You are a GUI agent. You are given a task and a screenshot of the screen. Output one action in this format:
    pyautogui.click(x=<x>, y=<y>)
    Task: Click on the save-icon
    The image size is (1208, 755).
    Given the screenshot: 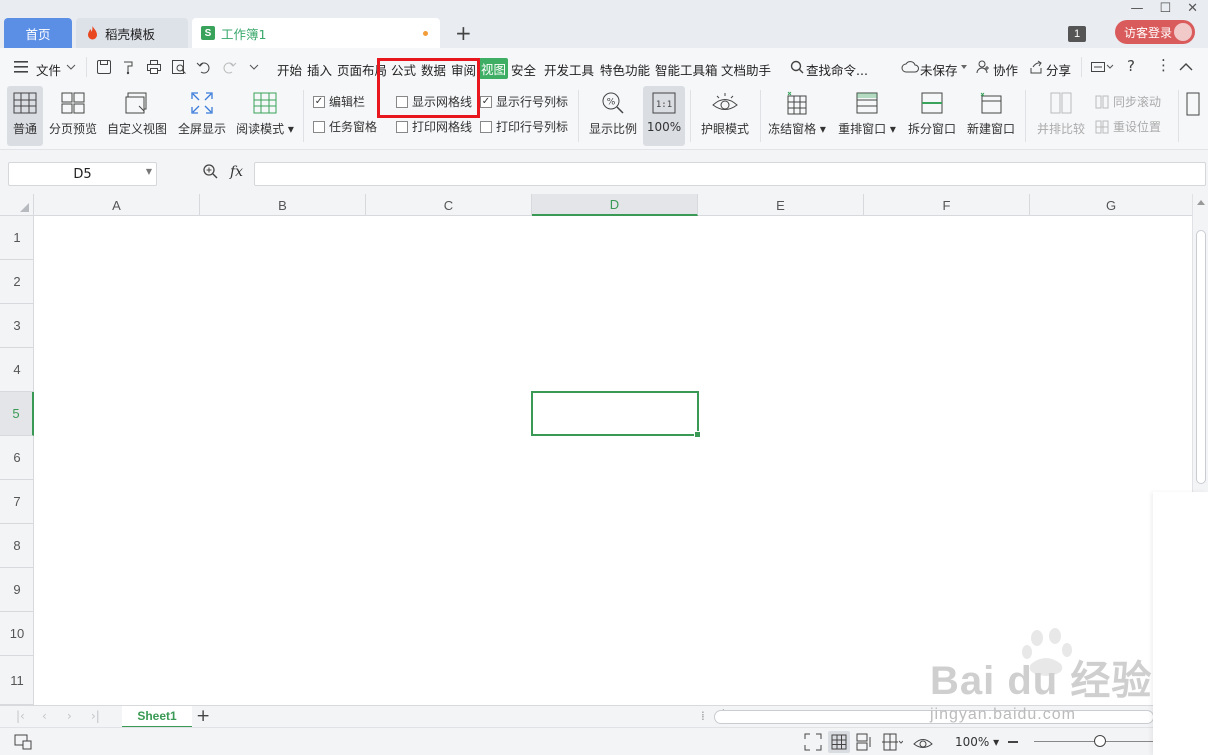 What is the action you would take?
    pyautogui.click(x=104, y=67)
    